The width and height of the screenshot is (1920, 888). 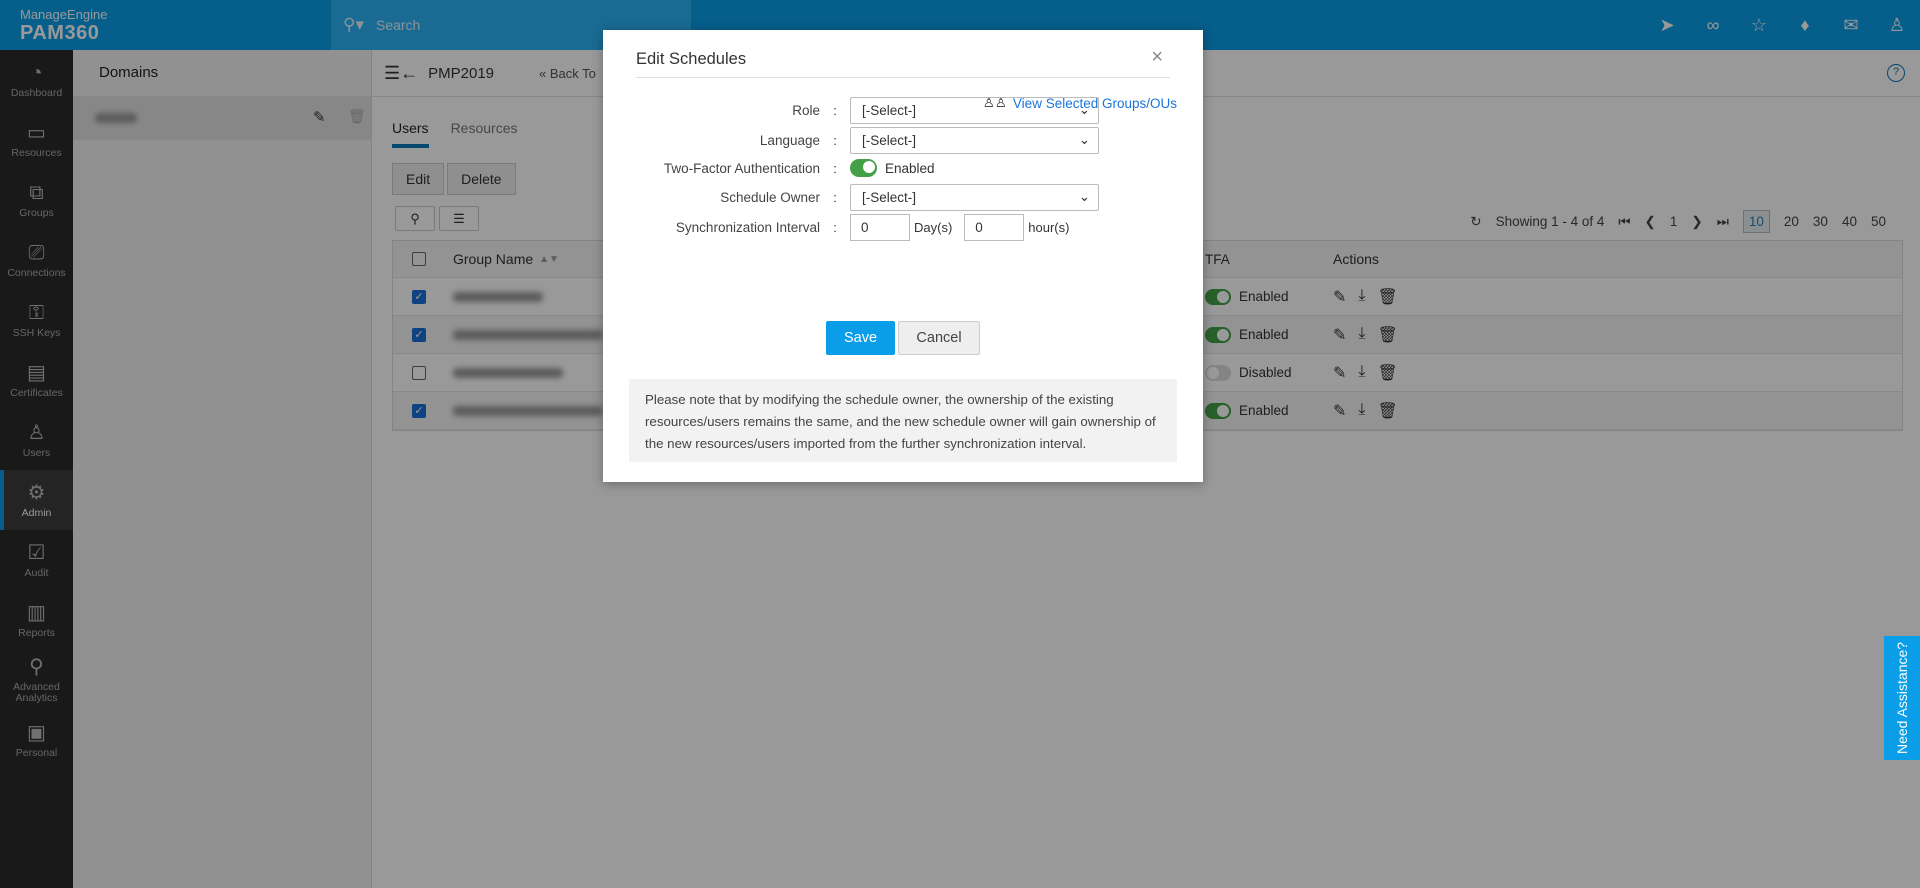 What do you see at coordinates (910, 168) in the screenshot?
I see `tfa-status: Enabled` at bounding box center [910, 168].